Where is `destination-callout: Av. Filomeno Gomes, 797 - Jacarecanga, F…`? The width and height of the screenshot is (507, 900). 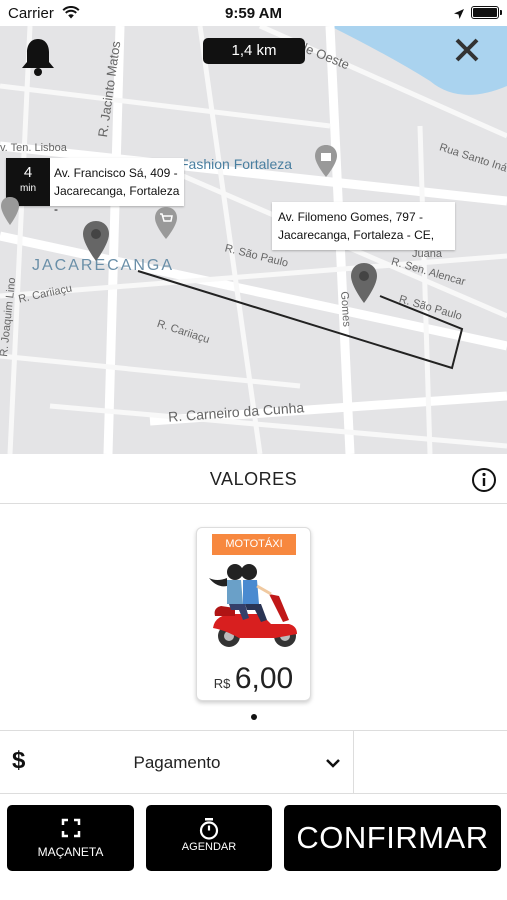
destination-callout: Av. Filomeno Gomes, 797 - Jacarecanga, F… is located at coordinates (363, 226).